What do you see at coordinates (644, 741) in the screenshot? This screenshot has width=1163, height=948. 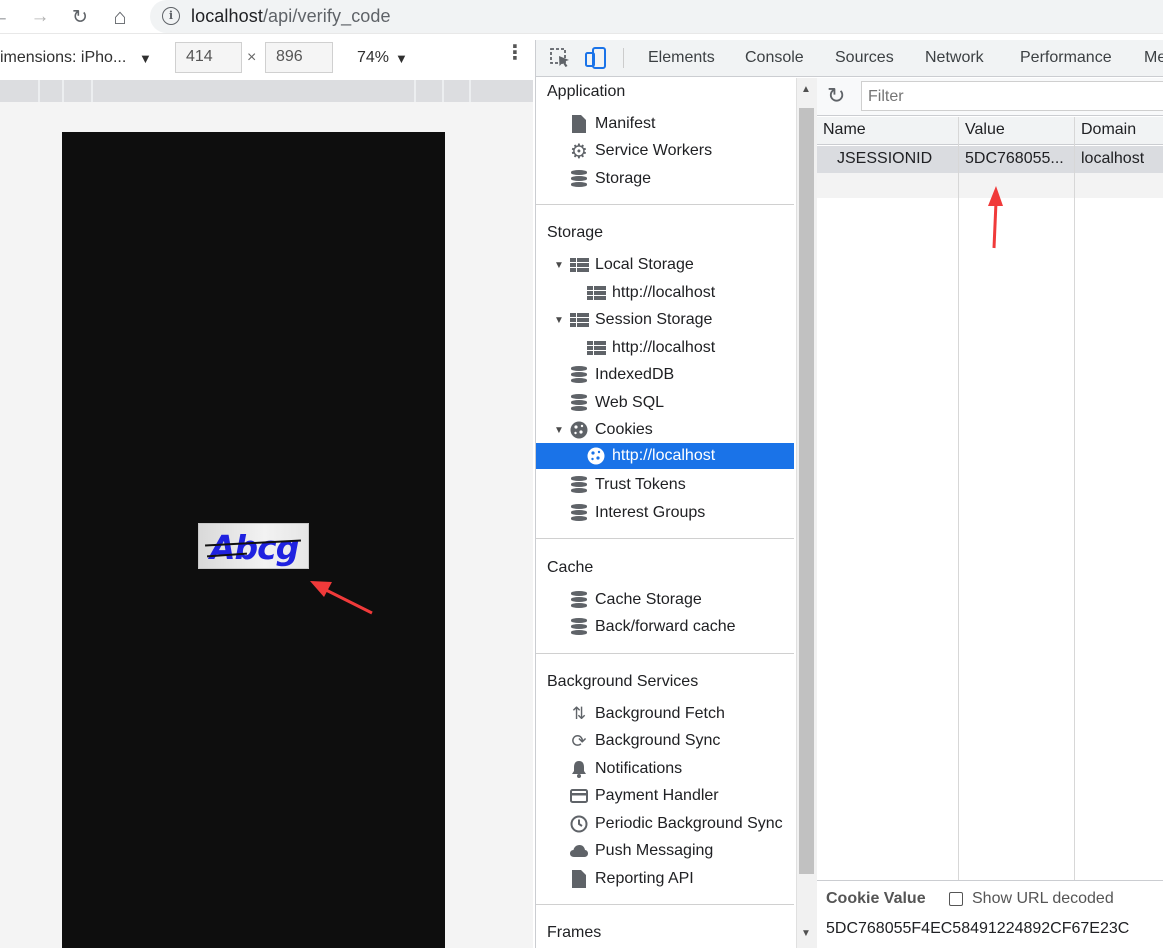 I see `sidebar-item-background-sync: ⟳ Background Sync` at bounding box center [644, 741].